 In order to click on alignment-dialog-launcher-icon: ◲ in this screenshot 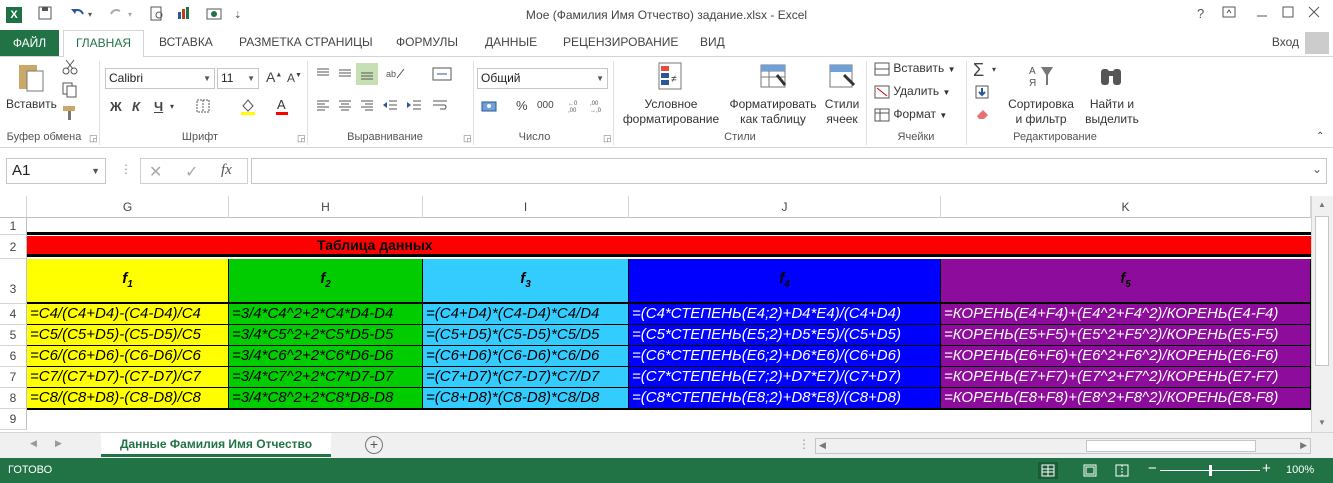, I will do `click(467, 138)`.